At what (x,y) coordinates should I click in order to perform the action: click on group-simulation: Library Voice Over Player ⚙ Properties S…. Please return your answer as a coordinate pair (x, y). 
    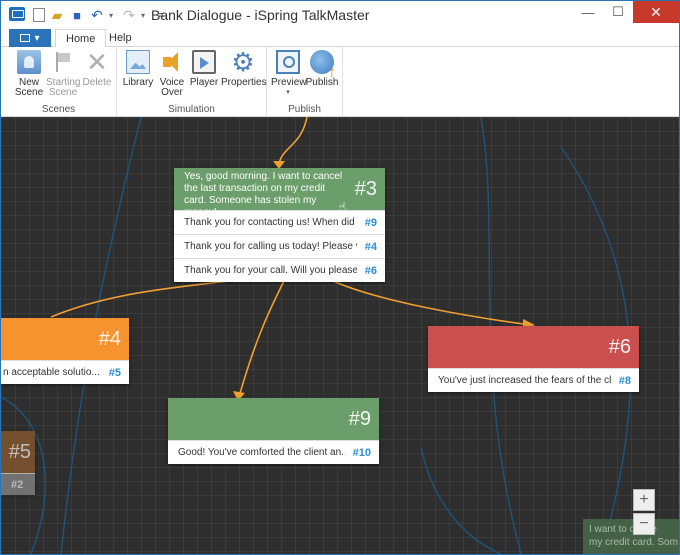
    Looking at the image, I should click on (192, 82).